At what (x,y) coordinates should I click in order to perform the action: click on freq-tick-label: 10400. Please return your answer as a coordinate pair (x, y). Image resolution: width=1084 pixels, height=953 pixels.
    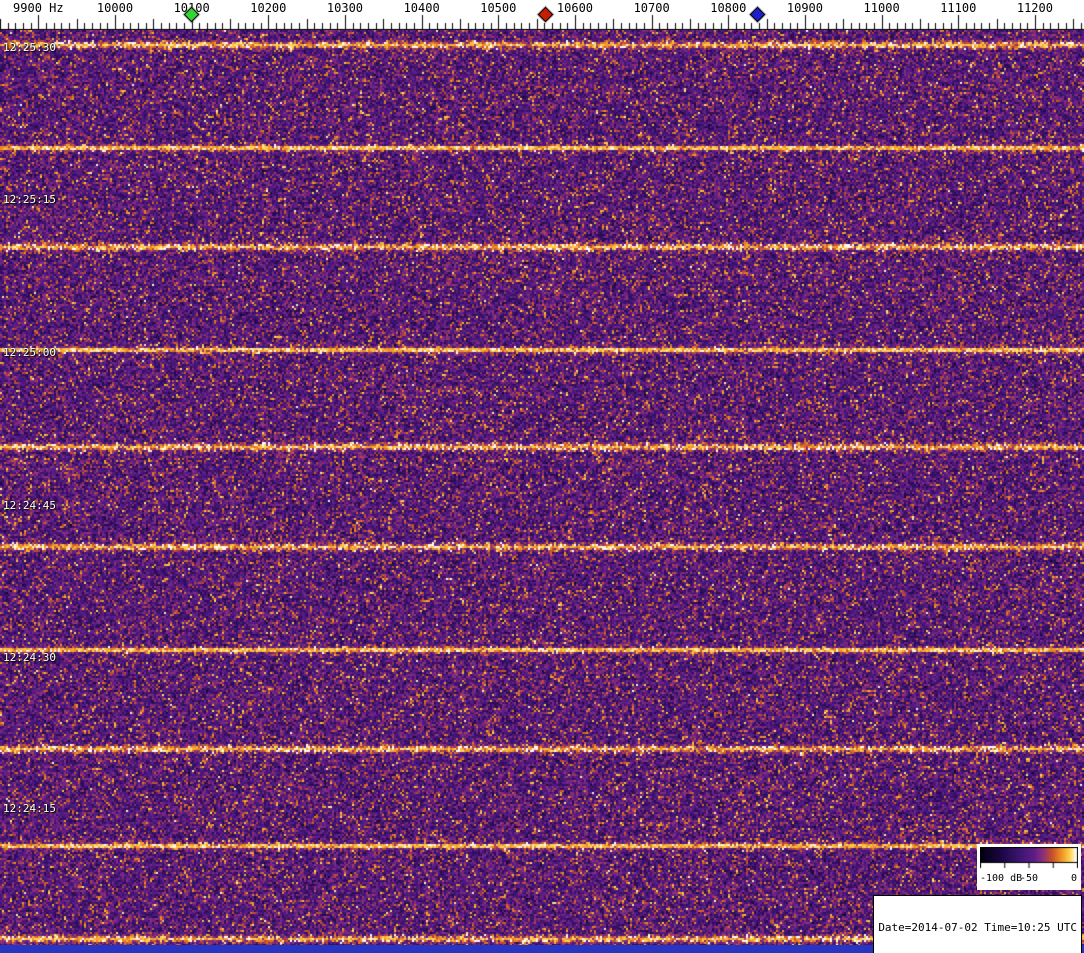
    Looking at the image, I should click on (421, 8).